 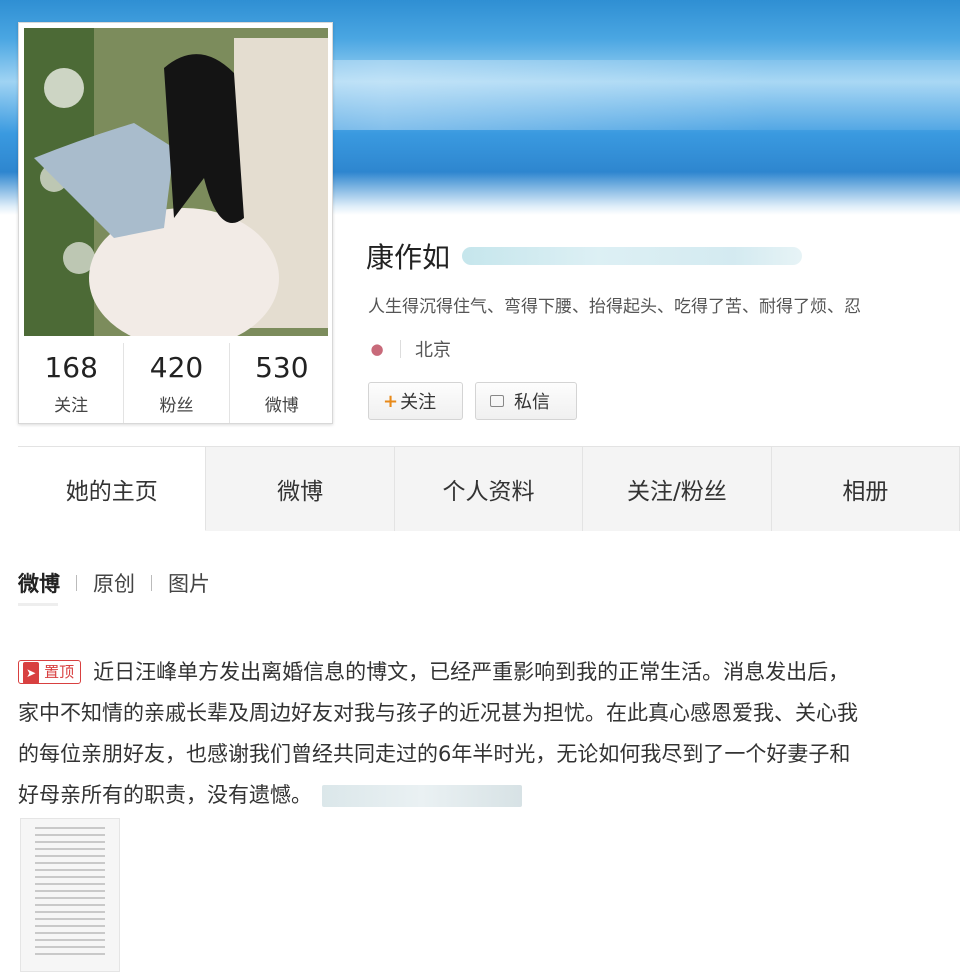 I want to click on post-line: 好母亲所有的职责，没有遗憾。, so click(x=489, y=795).